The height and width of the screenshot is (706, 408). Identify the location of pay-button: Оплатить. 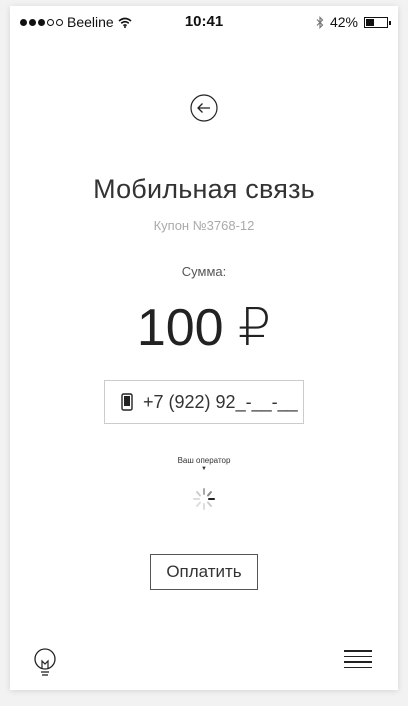
(204, 572).